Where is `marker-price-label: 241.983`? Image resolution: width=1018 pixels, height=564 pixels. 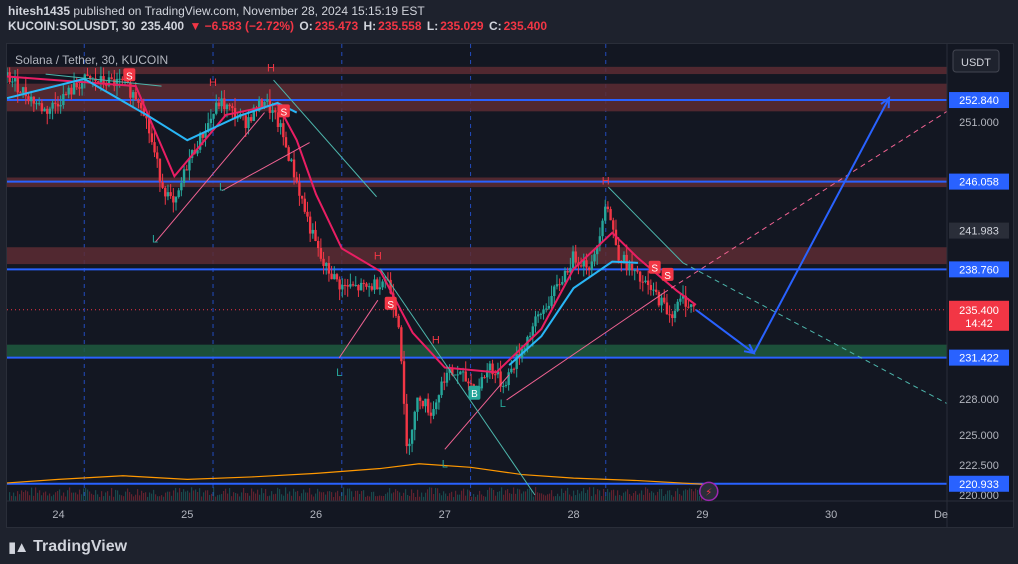 marker-price-label: 241.983 is located at coordinates (979, 232).